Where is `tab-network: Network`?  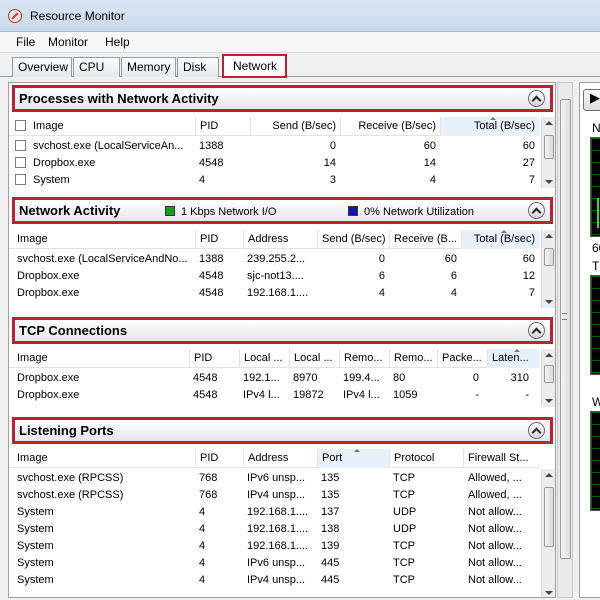 tab-network: Network is located at coordinates (254, 66).